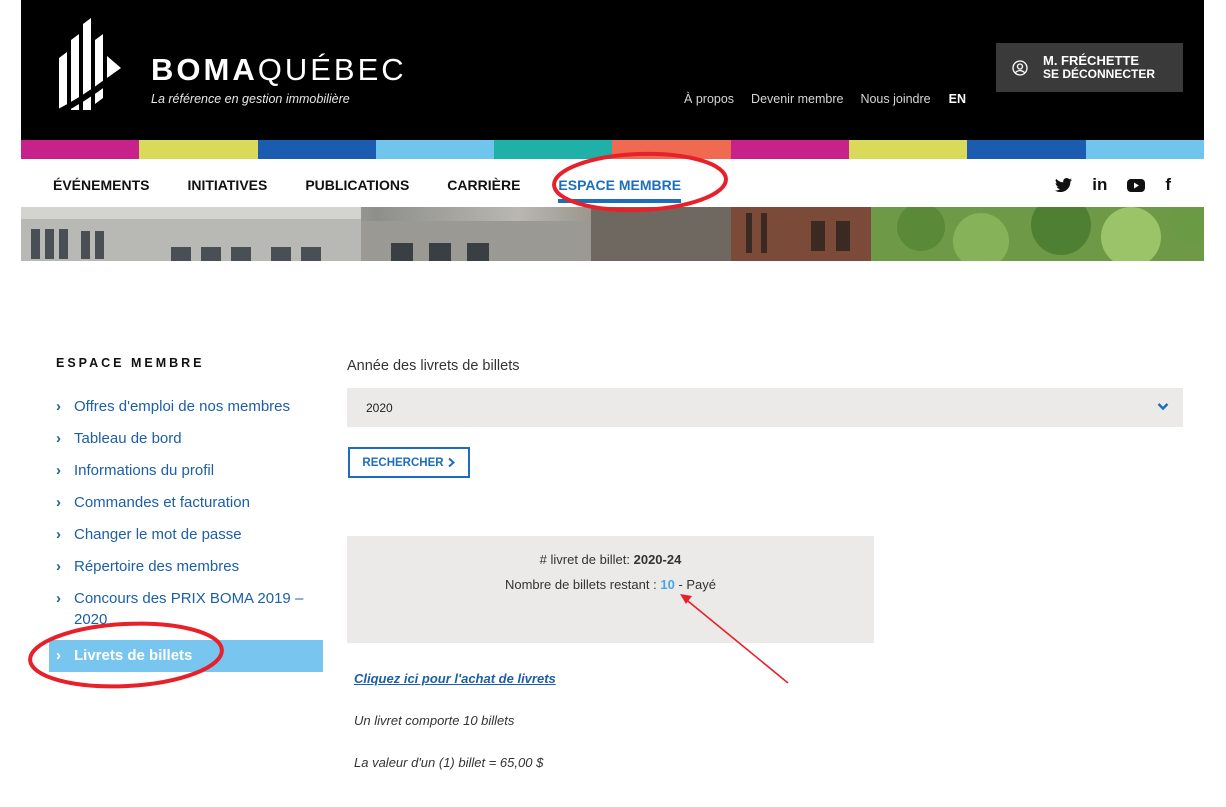 This screenshot has width=1226, height=807. I want to click on remaining-tickets-label: Nombre de billets restant :, so click(580, 584).